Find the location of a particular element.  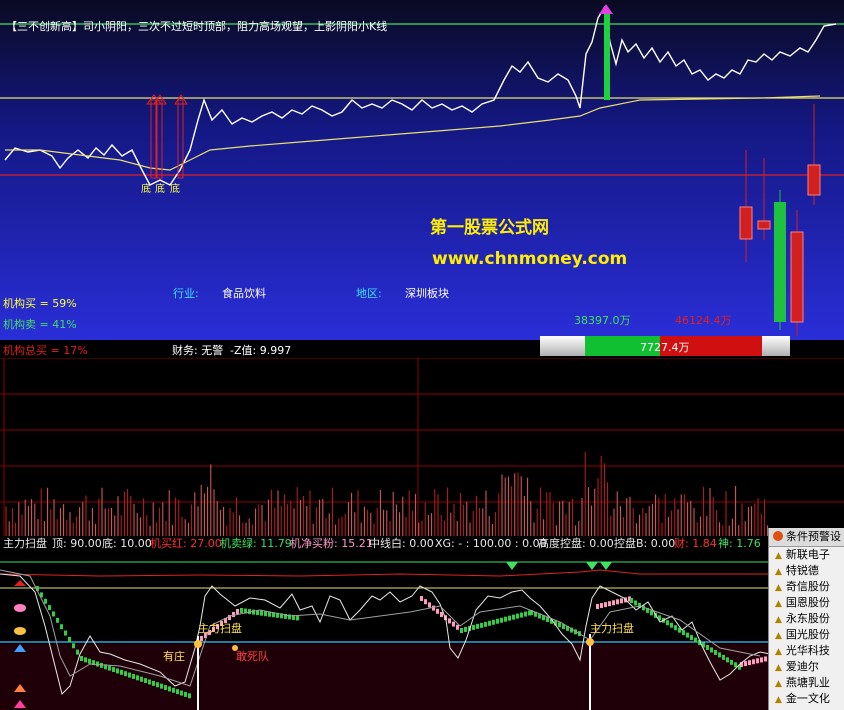

watermark-title: 第一股票公式网 is located at coordinates (489, 228).